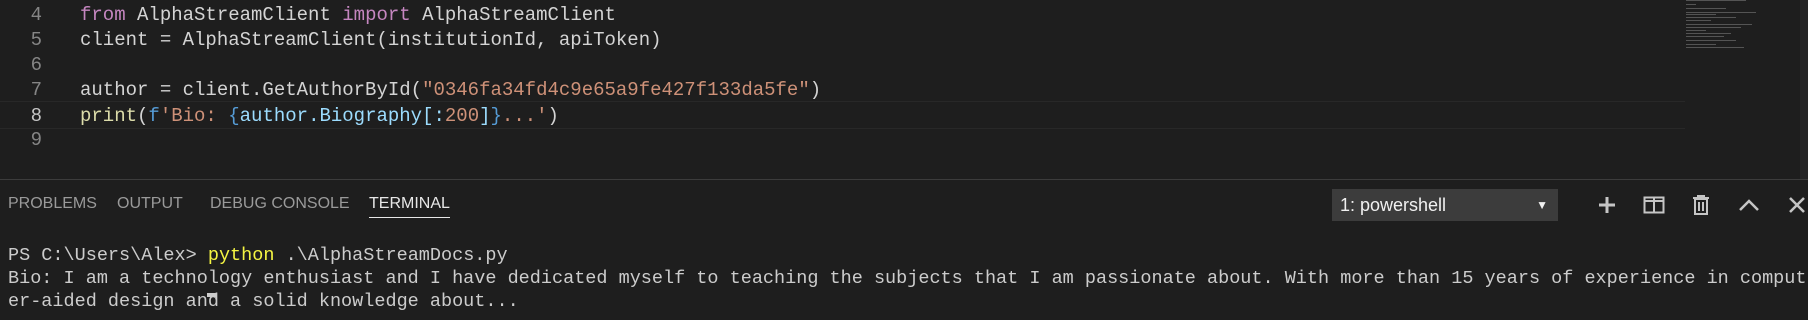  What do you see at coordinates (842, 65) in the screenshot?
I see `code-line: 6` at bounding box center [842, 65].